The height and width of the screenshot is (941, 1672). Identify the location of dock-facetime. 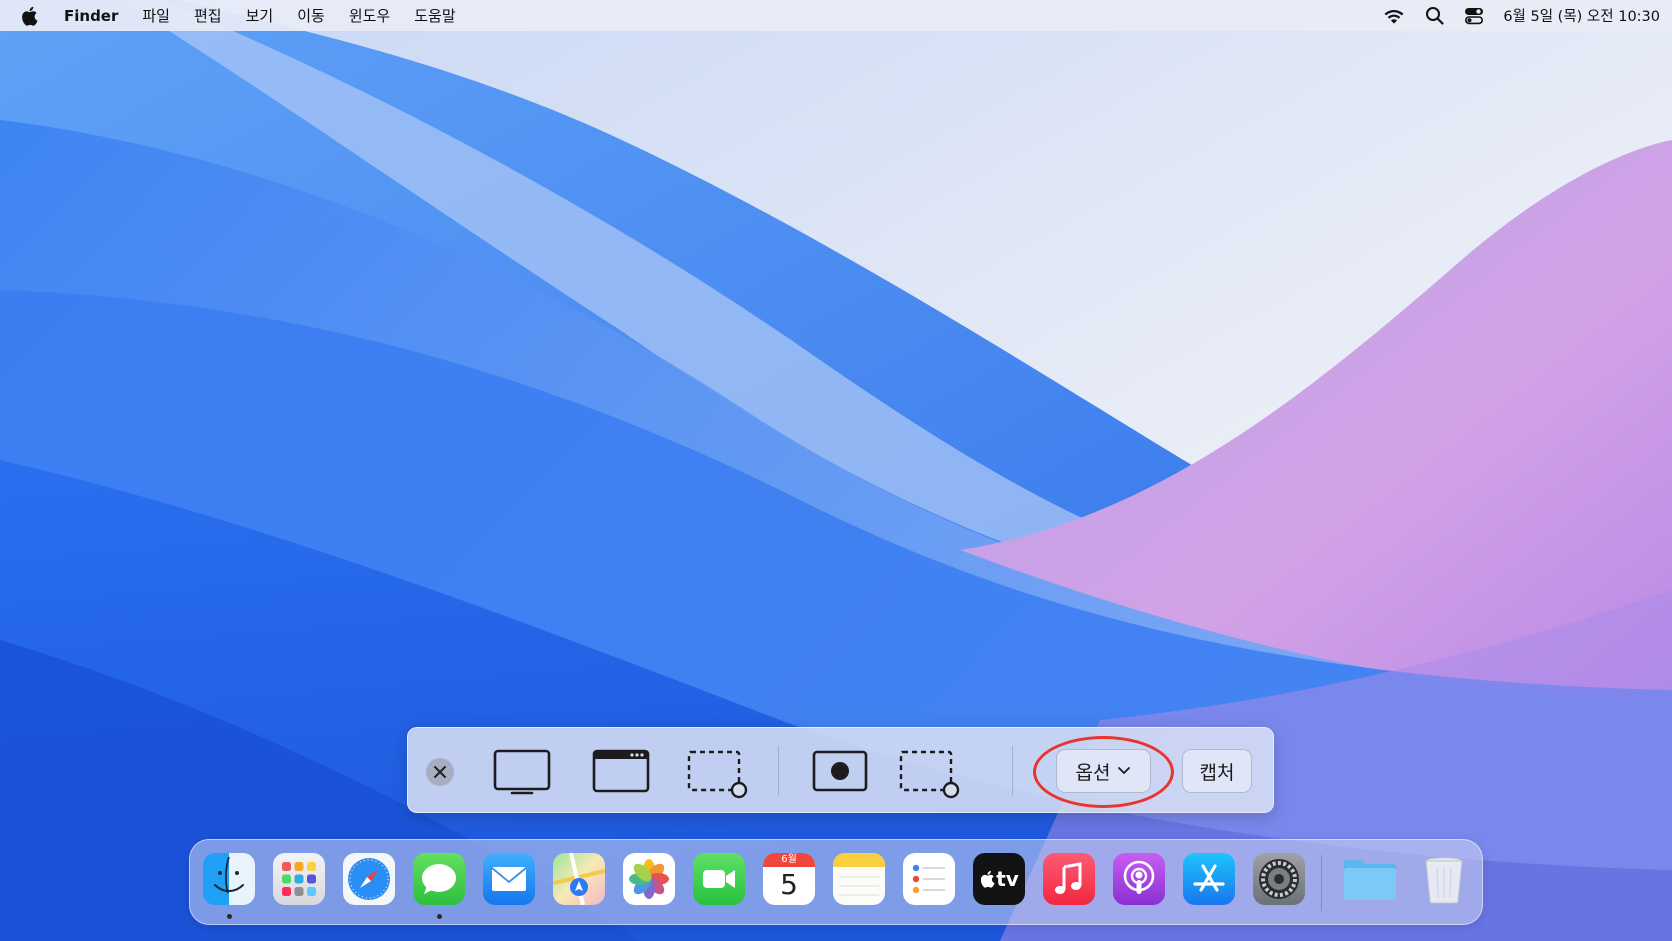
(719, 879).